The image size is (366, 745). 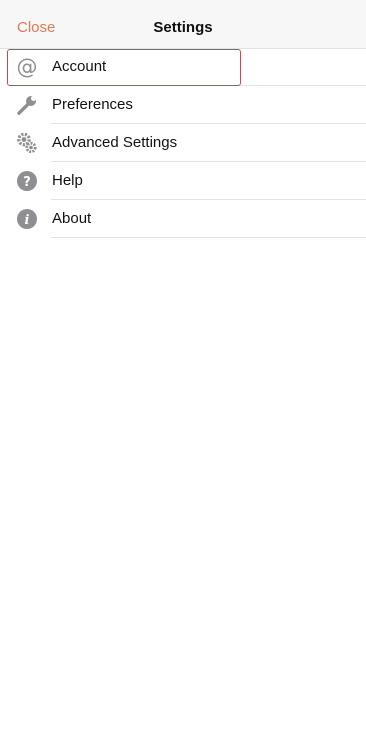 What do you see at coordinates (183, 219) in the screenshot?
I see `menu-item-about: i About` at bounding box center [183, 219].